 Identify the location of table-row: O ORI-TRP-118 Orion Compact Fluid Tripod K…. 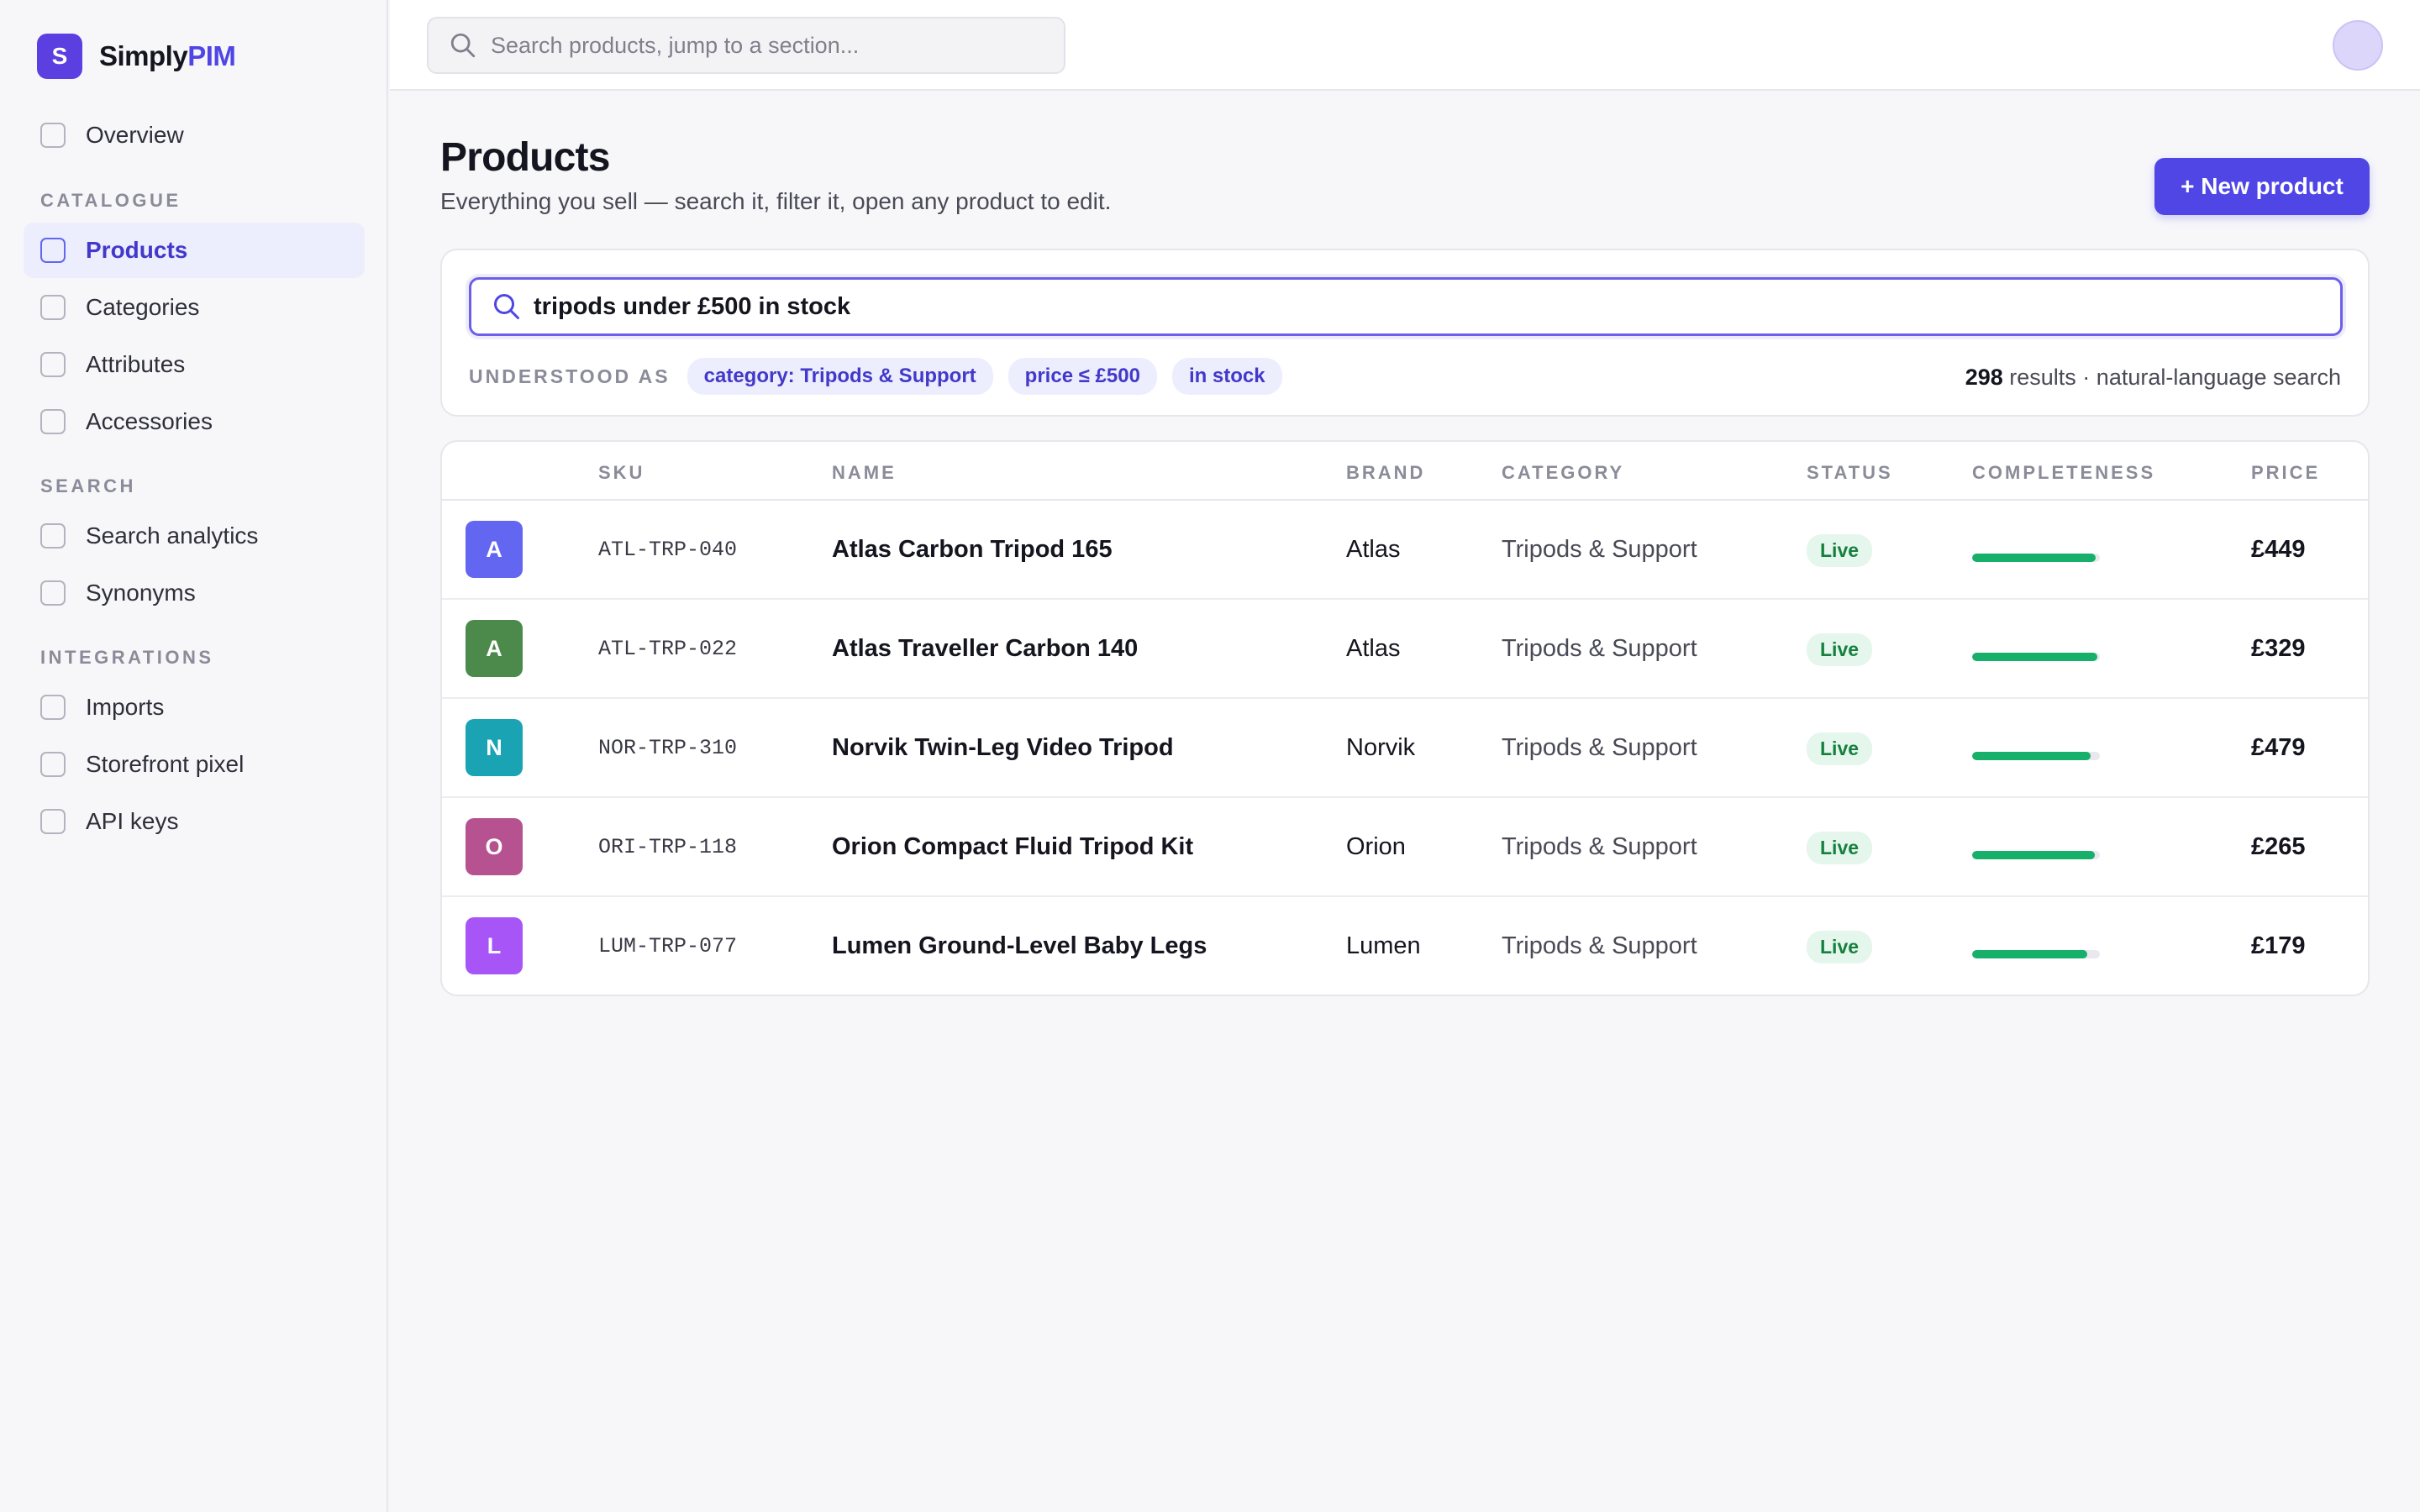
(1405, 847).